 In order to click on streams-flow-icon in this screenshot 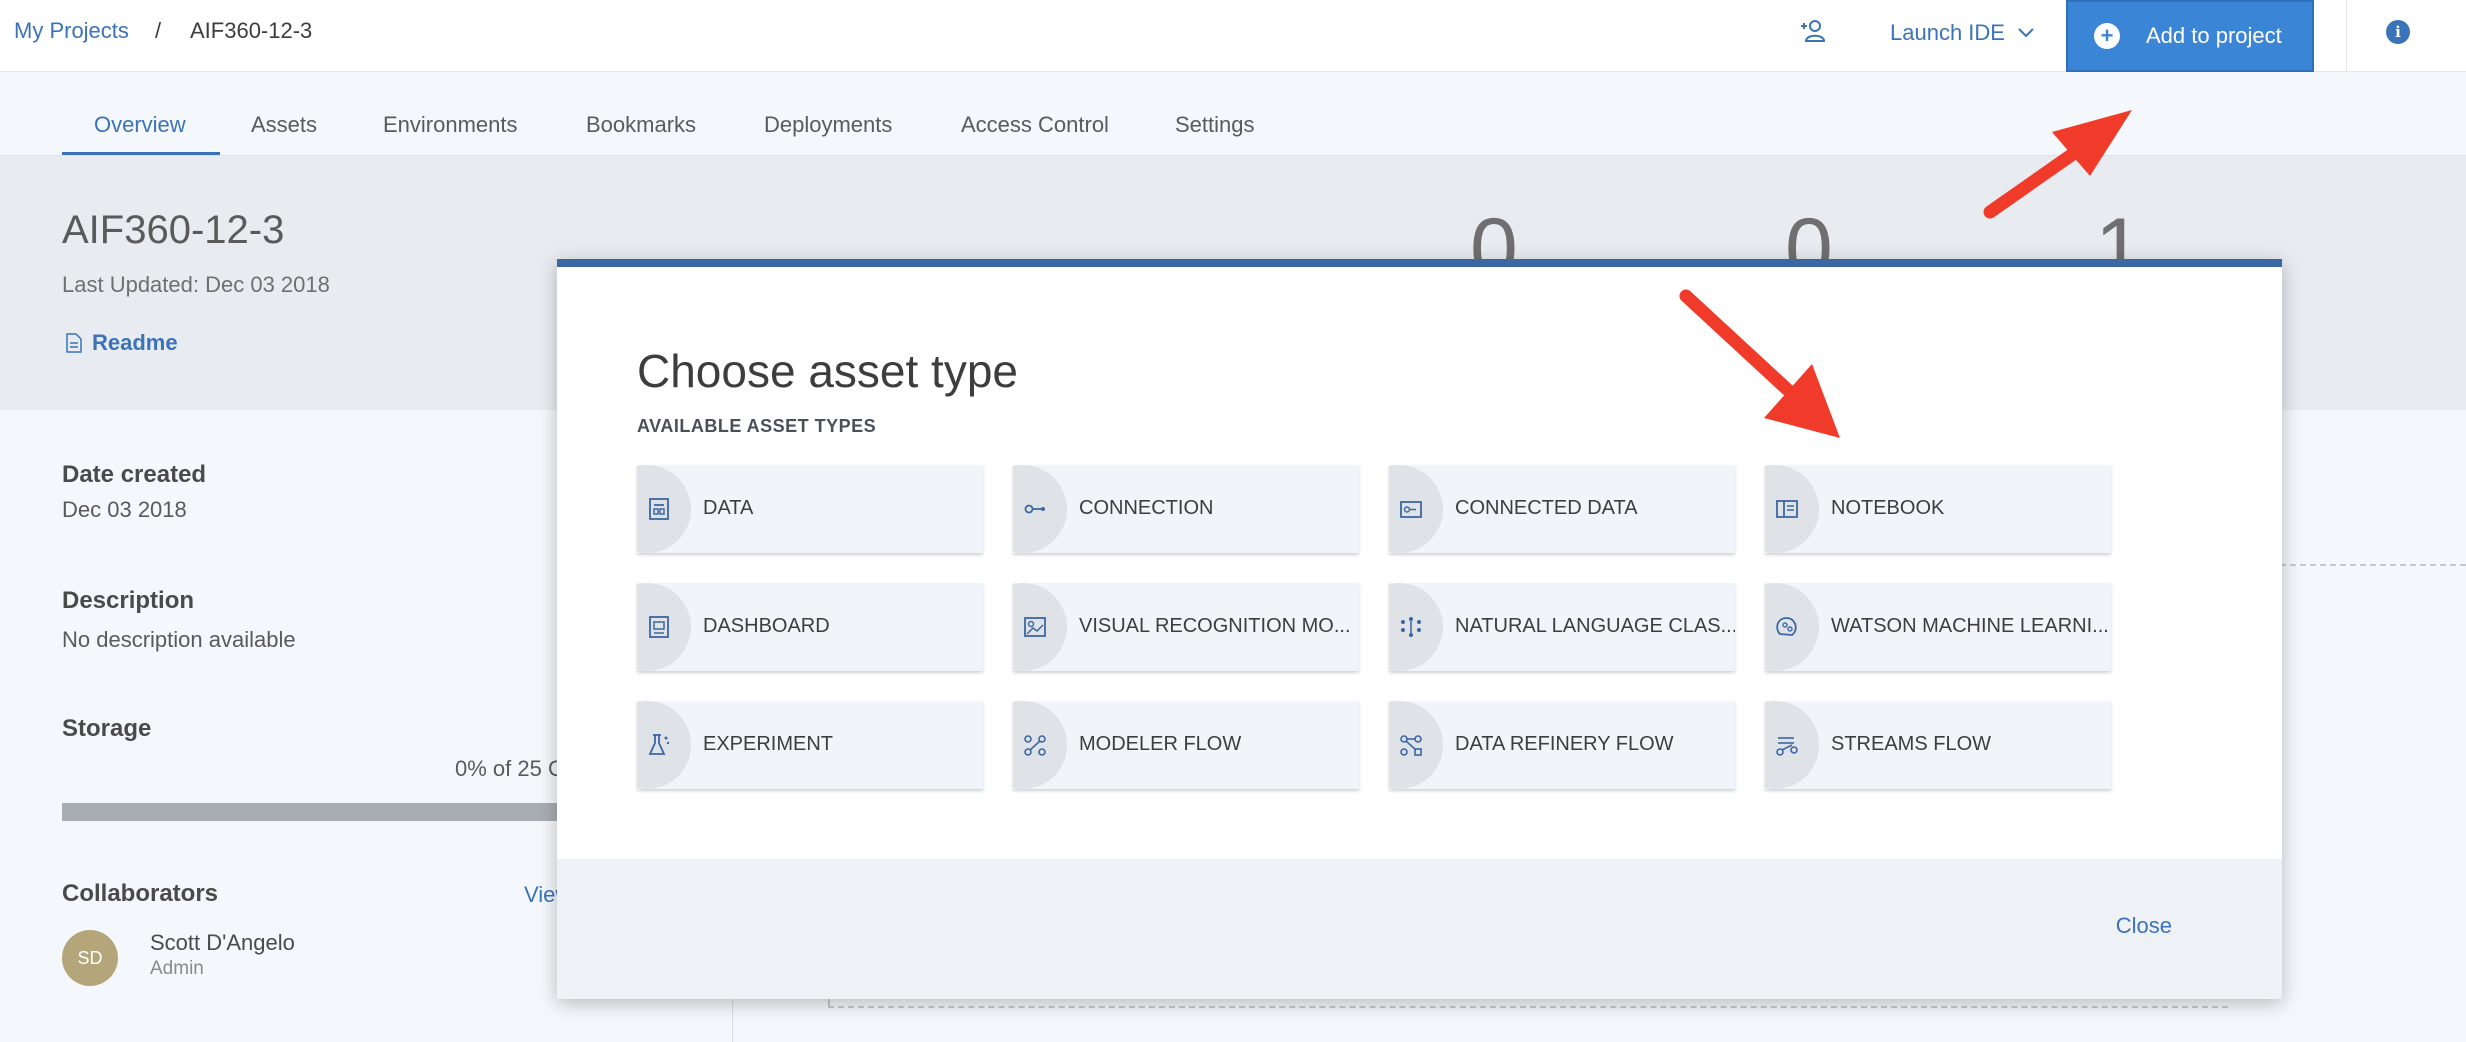, I will do `click(1787, 746)`.